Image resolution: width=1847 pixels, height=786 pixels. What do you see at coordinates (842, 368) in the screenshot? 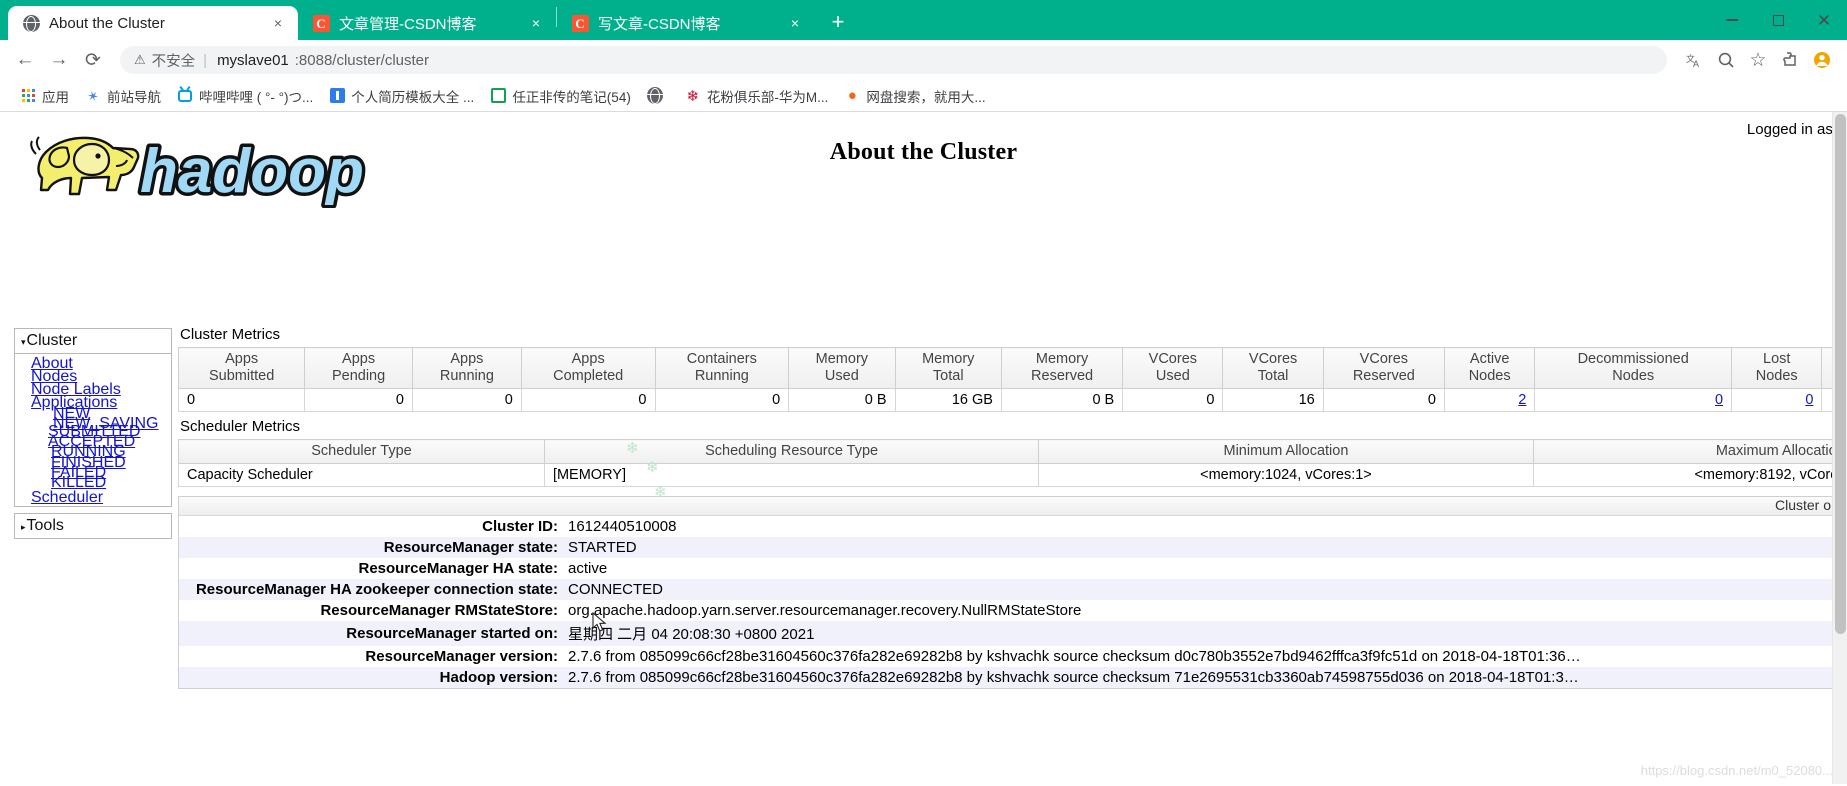
I see `col-memory-used: Memory Used` at bounding box center [842, 368].